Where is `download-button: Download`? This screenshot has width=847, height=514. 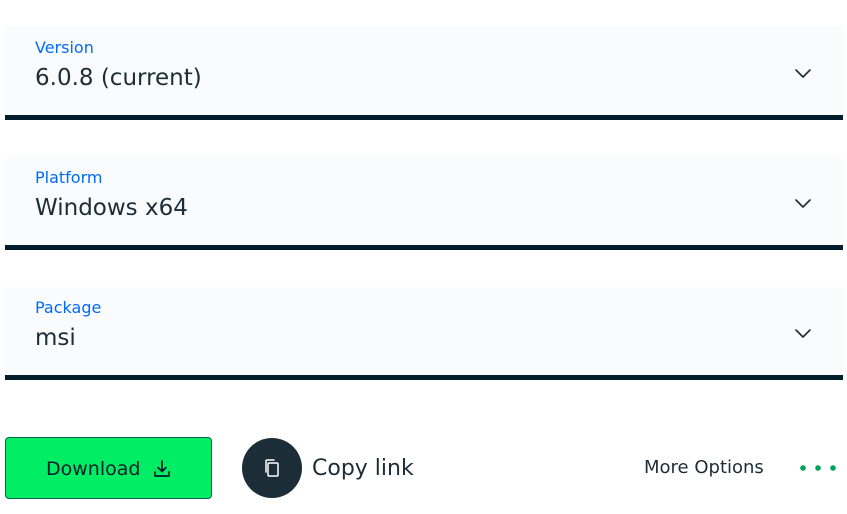
download-button: Download is located at coordinates (108, 468).